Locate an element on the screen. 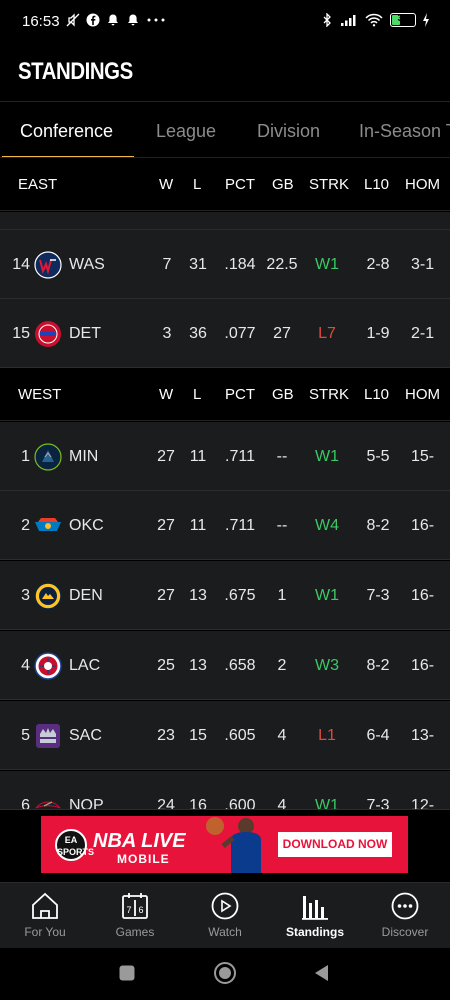 This screenshot has width=450, height=1000. team-abbr: OKC is located at coordinates (86, 525).